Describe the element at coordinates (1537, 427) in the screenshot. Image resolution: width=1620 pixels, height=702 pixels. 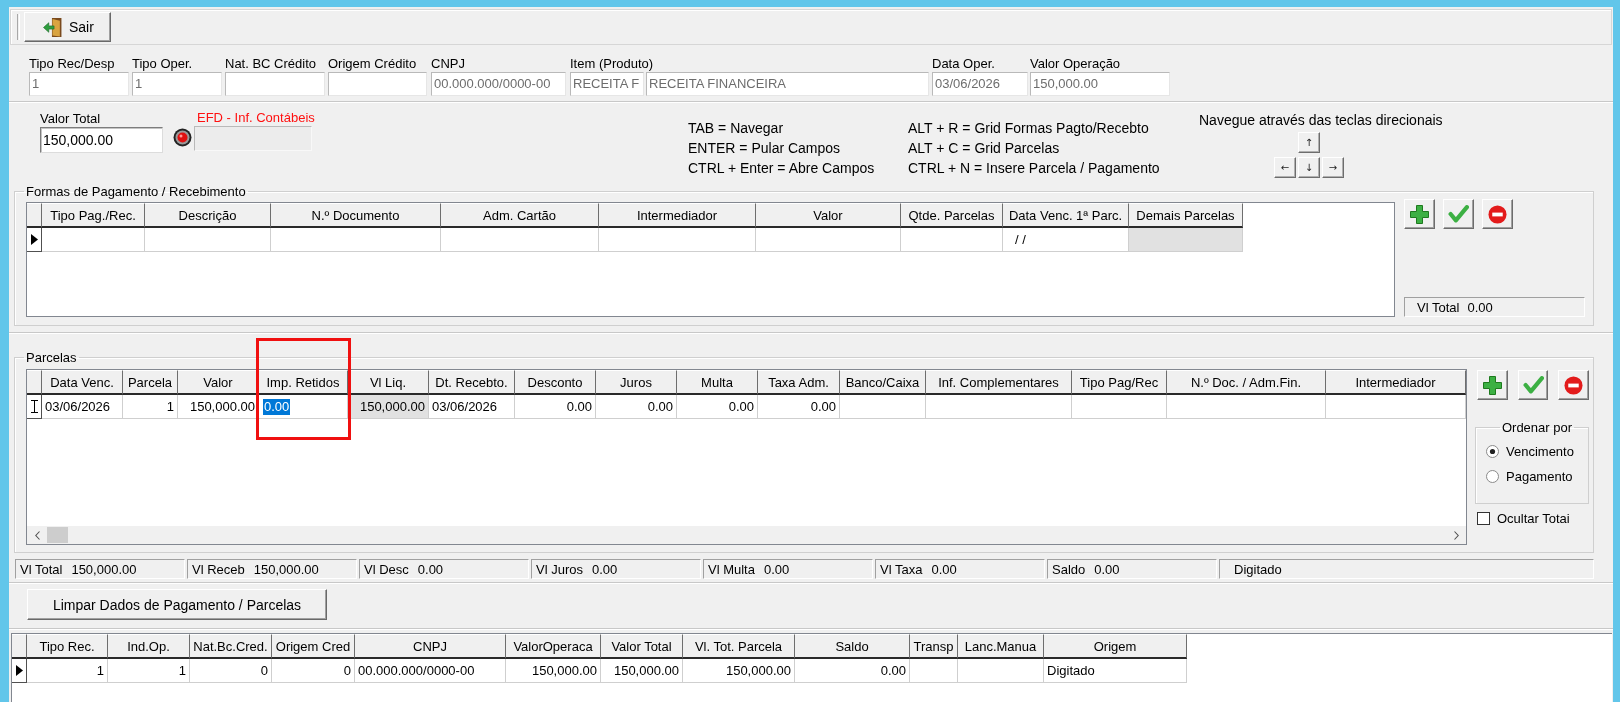
I see `group-title: Ordenar por` at that location.